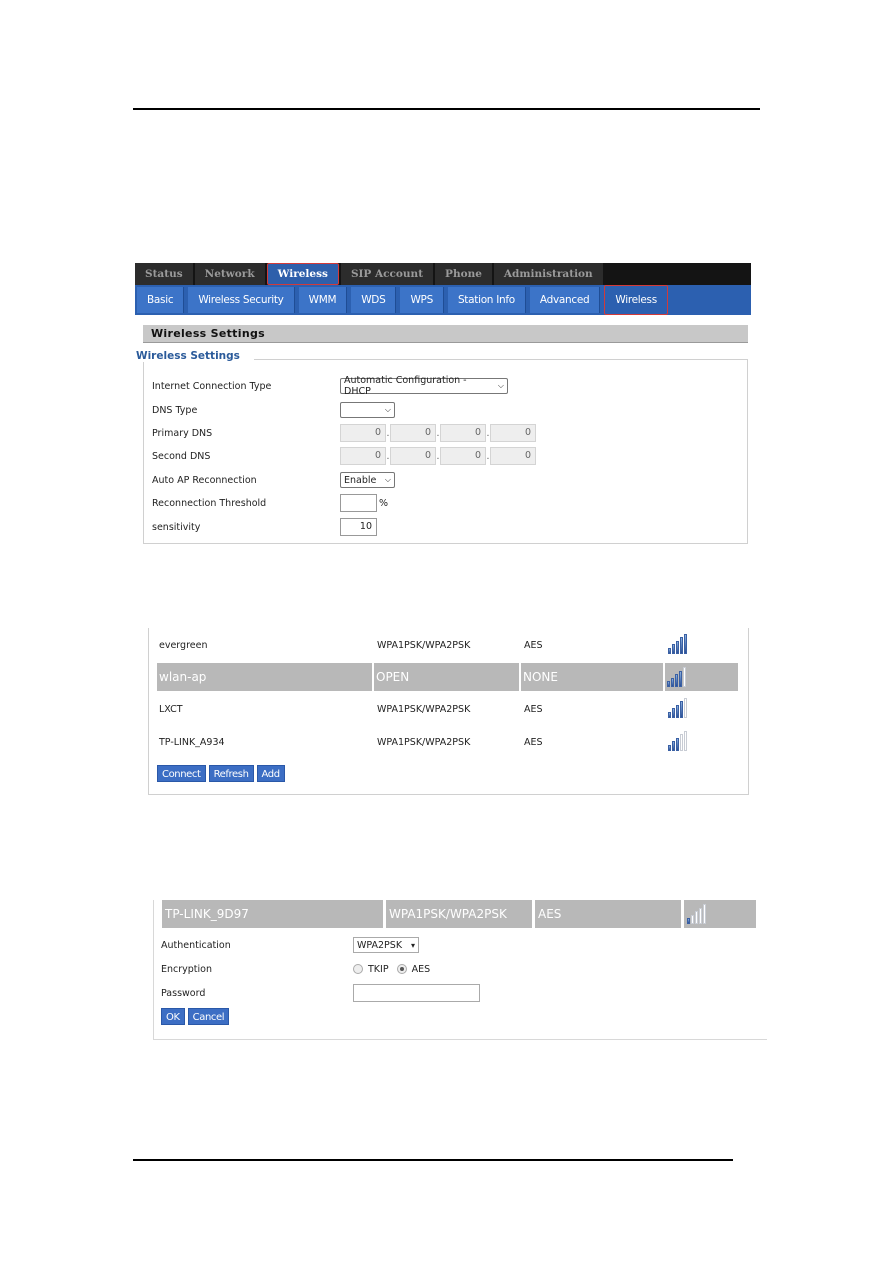 Image resolution: width=893 pixels, height=1263 pixels. What do you see at coordinates (445, 334) in the screenshot?
I see `section-title: Wireless Settings` at bounding box center [445, 334].